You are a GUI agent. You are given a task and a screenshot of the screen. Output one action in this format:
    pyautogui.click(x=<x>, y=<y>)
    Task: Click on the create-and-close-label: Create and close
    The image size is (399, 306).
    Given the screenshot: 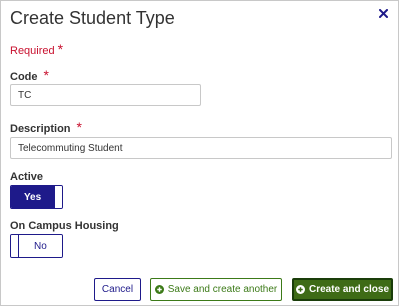 What is the action you would take?
    pyautogui.click(x=349, y=289)
    